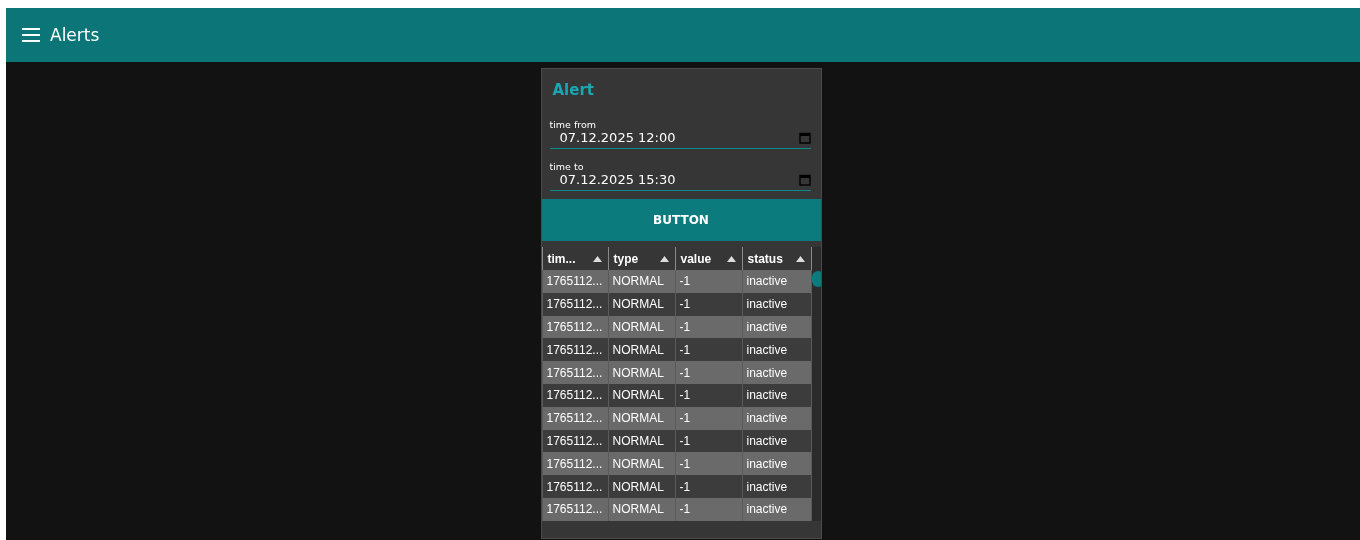 The height and width of the screenshot is (540, 1360). Describe the element at coordinates (776, 258) in the screenshot. I see `column-header: status` at that location.